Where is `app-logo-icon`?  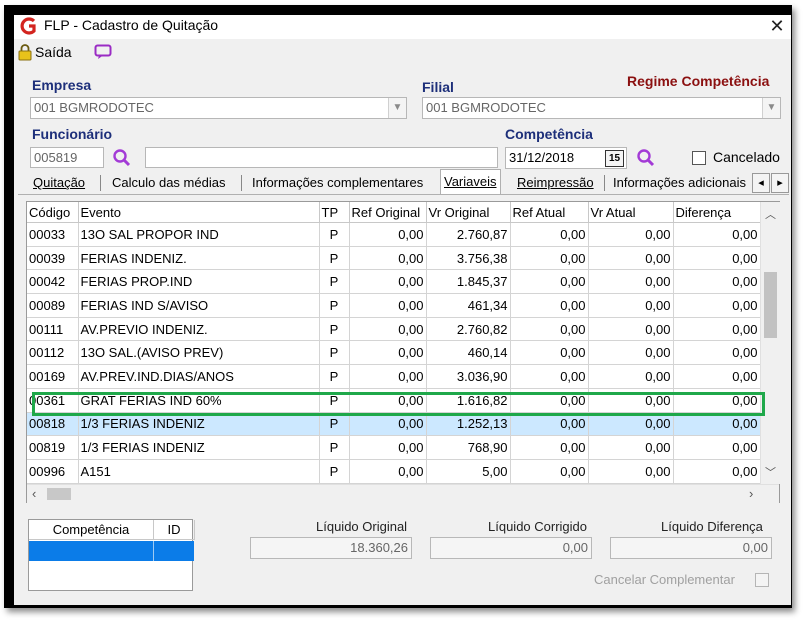 app-logo-icon is located at coordinates (28, 26).